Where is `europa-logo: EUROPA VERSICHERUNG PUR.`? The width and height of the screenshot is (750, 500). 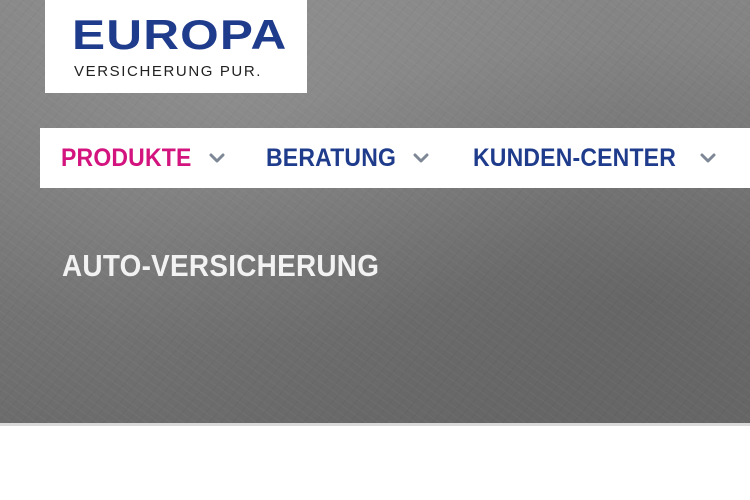
europa-logo: EUROPA VERSICHERUNG PUR. is located at coordinates (176, 46).